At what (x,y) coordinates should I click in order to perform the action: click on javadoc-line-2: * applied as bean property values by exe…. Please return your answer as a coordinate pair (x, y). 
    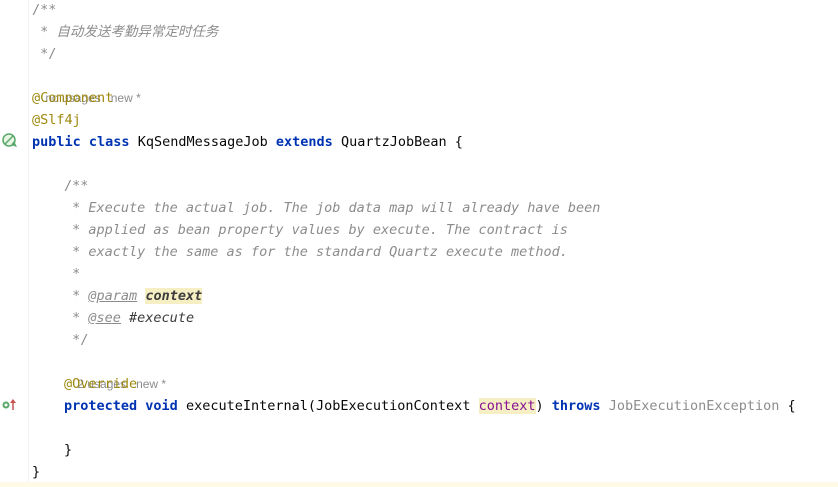
    Looking at the image, I should click on (316, 230).